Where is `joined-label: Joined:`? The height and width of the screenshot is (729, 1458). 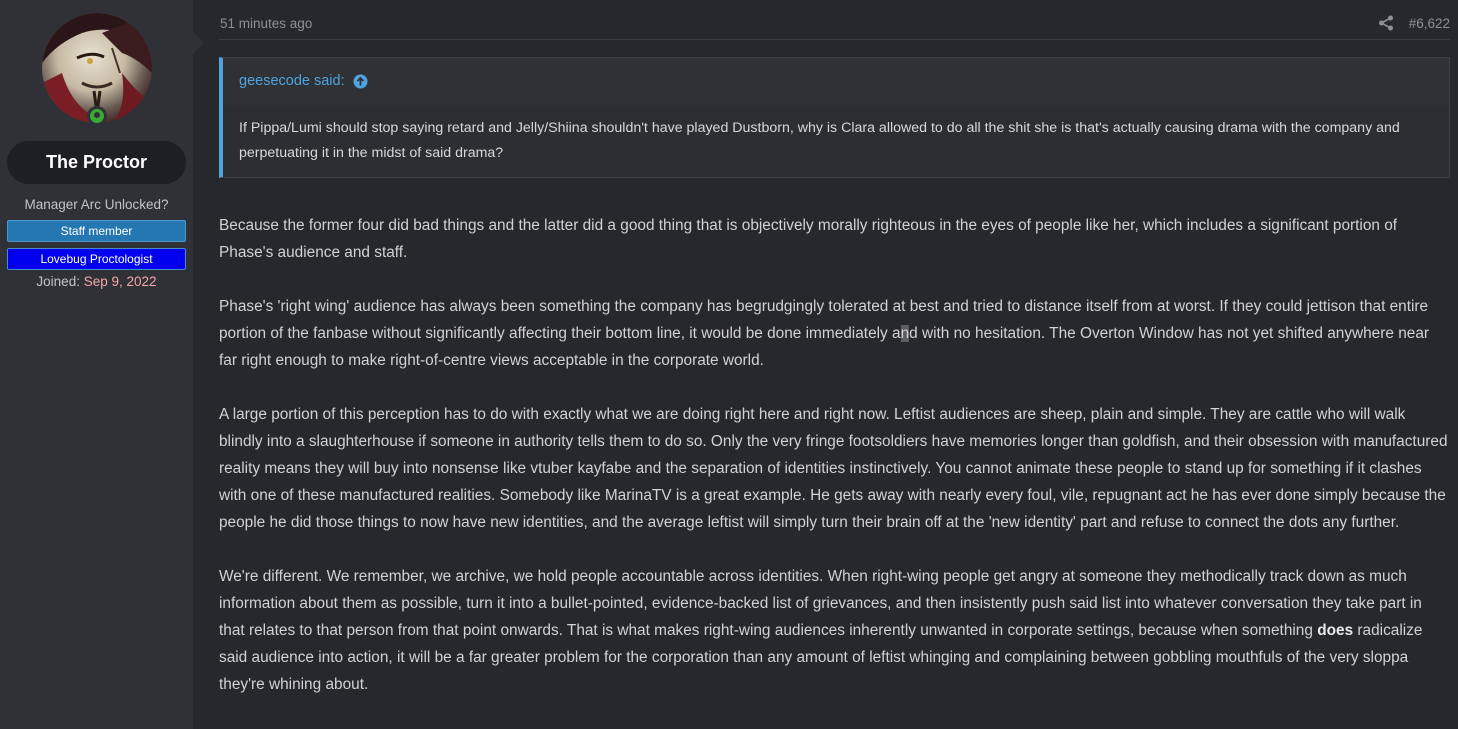
joined-label: Joined: is located at coordinates (58, 281).